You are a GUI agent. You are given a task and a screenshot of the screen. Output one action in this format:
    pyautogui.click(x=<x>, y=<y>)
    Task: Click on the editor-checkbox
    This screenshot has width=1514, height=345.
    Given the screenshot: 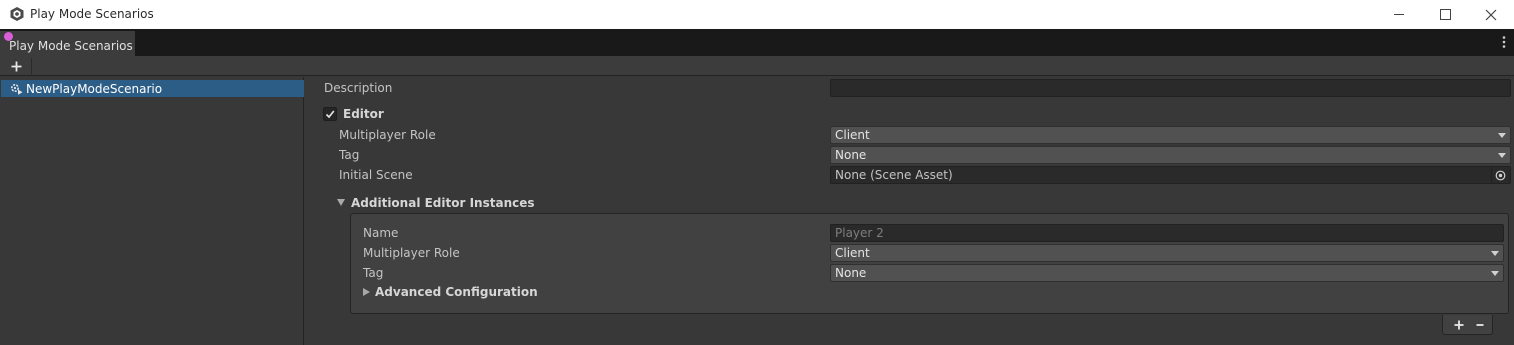 What is the action you would take?
    pyautogui.click(x=330, y=114)
    